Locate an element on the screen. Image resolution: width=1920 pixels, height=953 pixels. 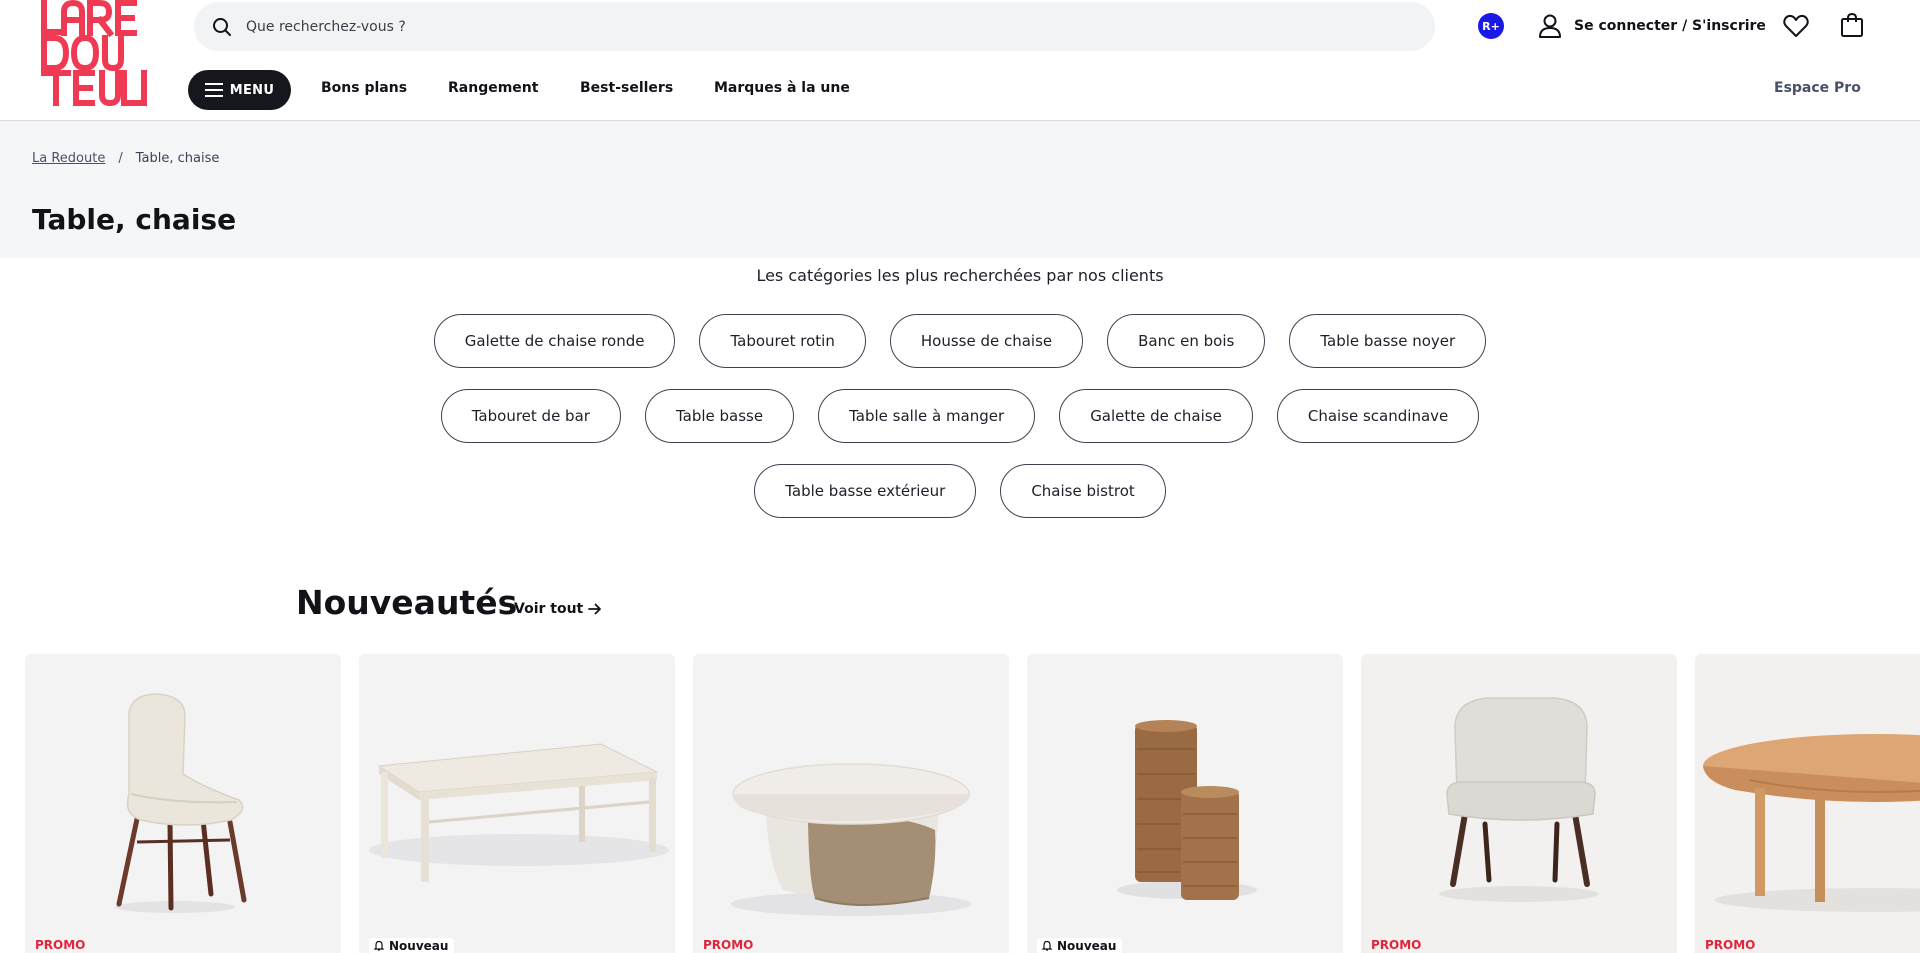
breadcrumb-current: Table, chaise is located at coordinates (177, 158).